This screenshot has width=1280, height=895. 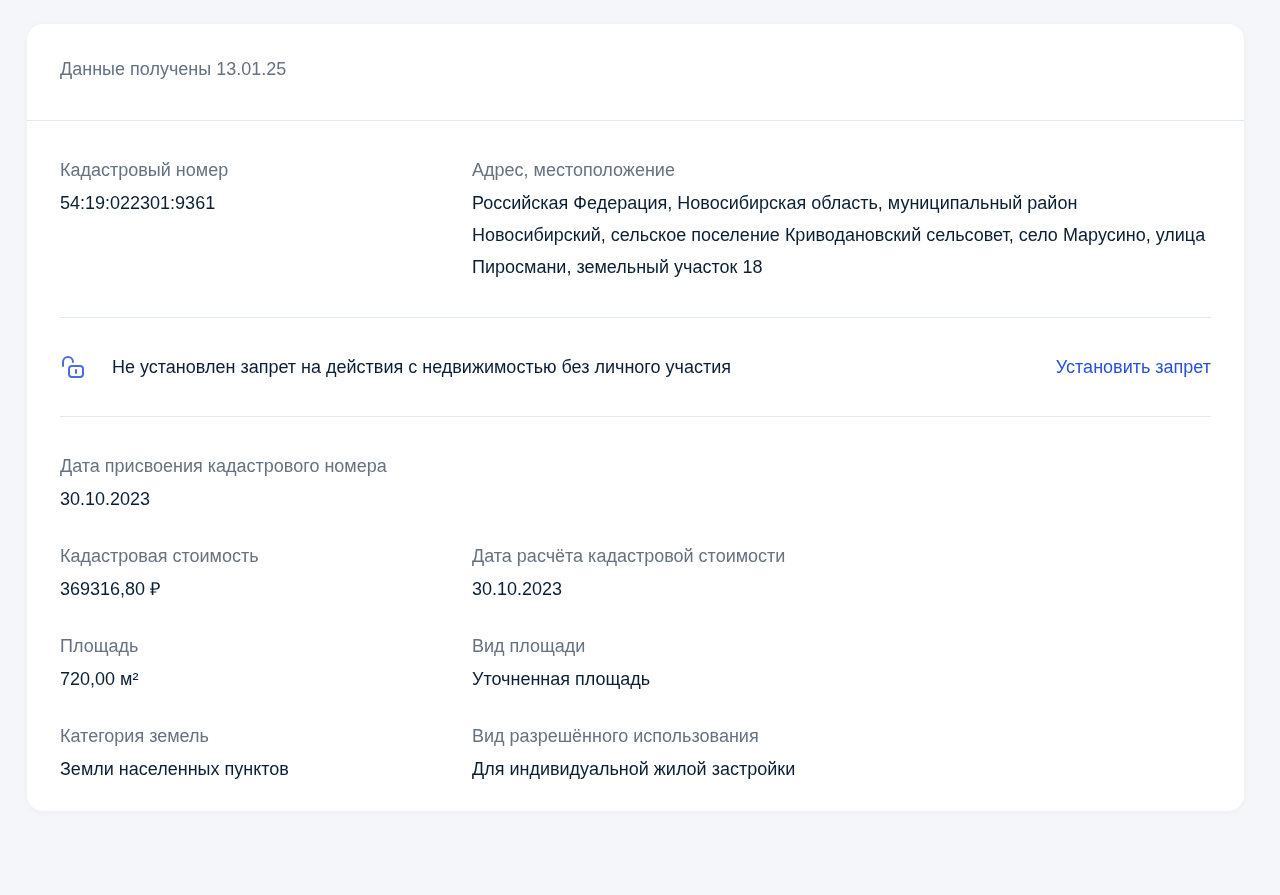 I want to click on field-label: Дата присвоения кадастрового номера, so click(x=224, y=466).